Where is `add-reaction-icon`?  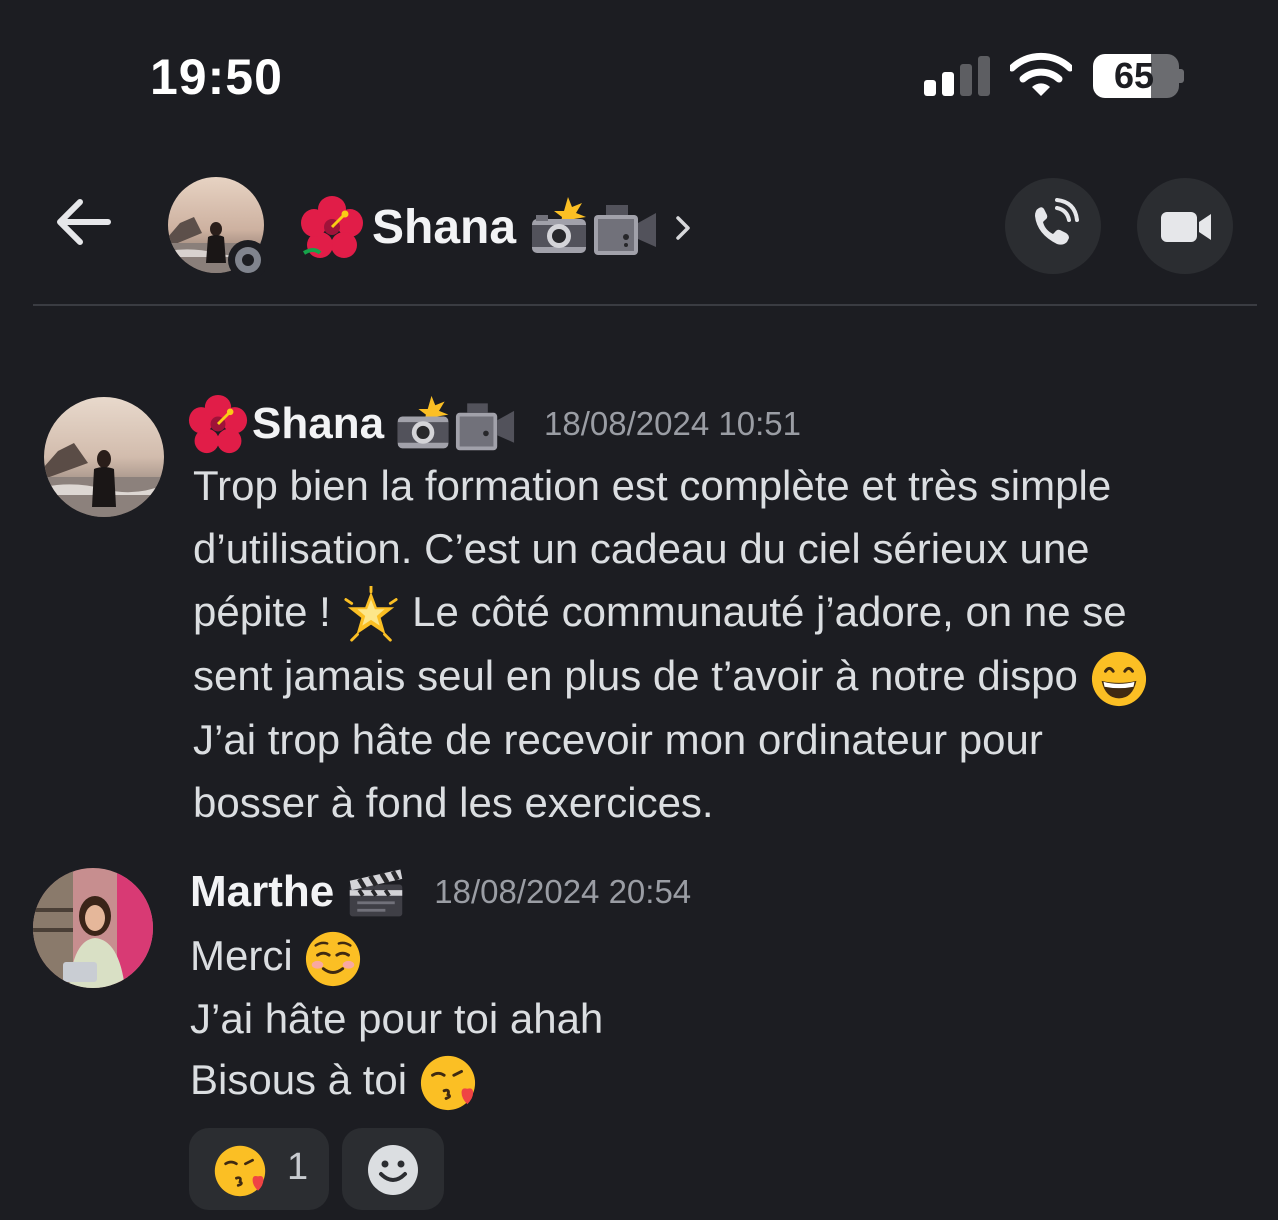
add-reaction-icon is located at coordinates (393, 1170).